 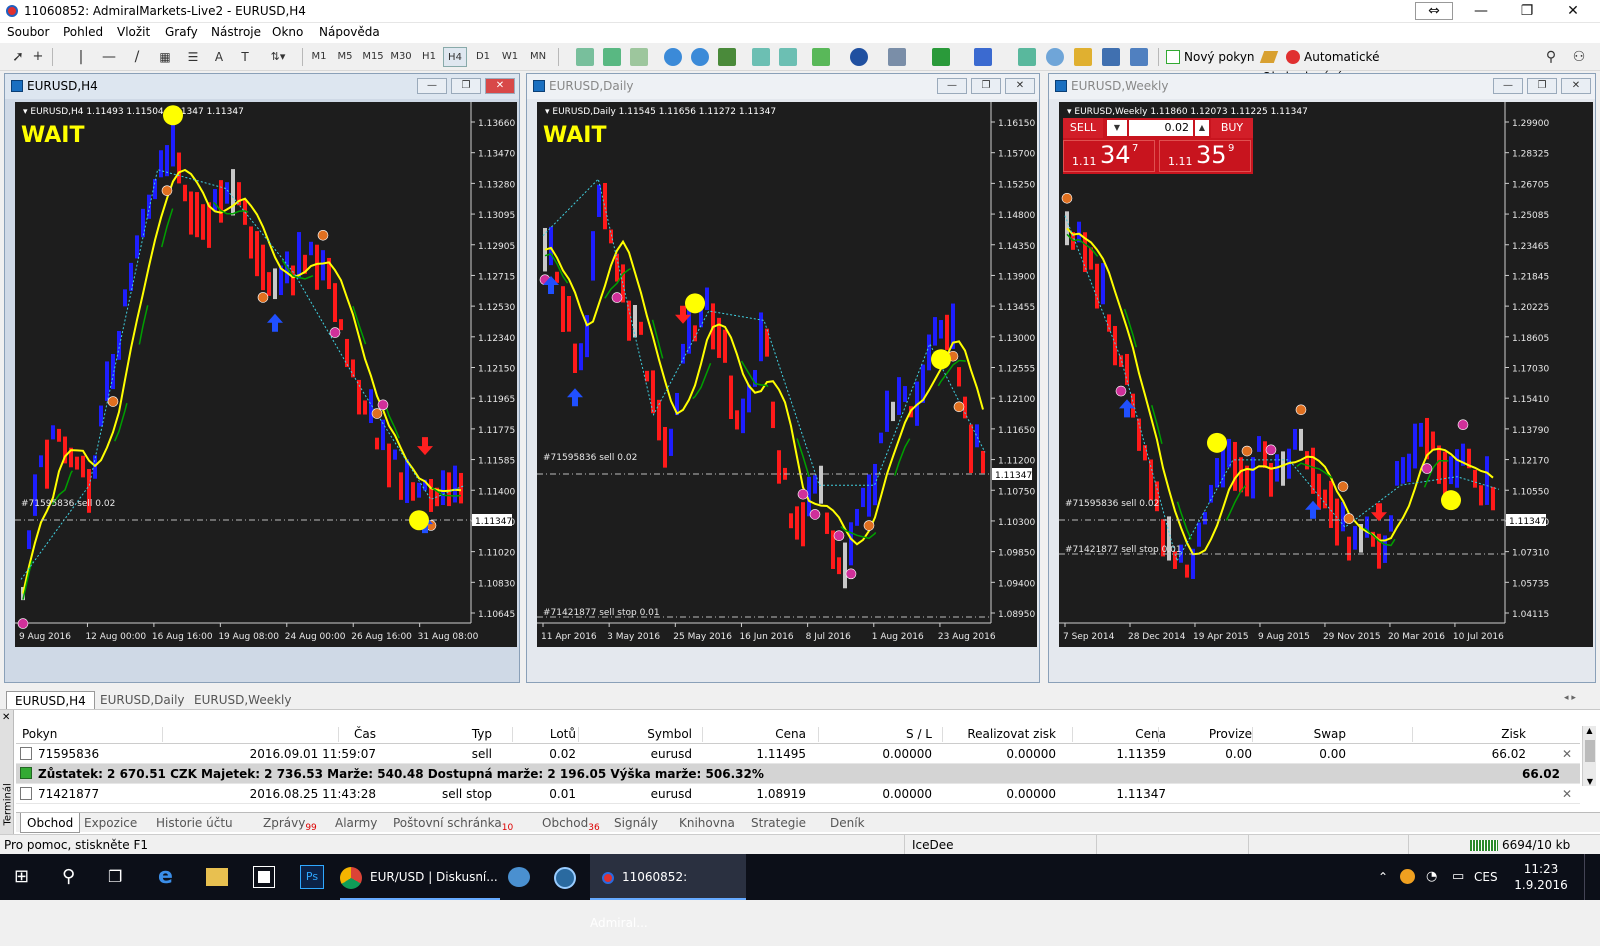 What do you see at coordinates (50, 700) in the screenshot?
I see `chart-tab-h4: EURUSD,H4` at bounding box center [50, 700].